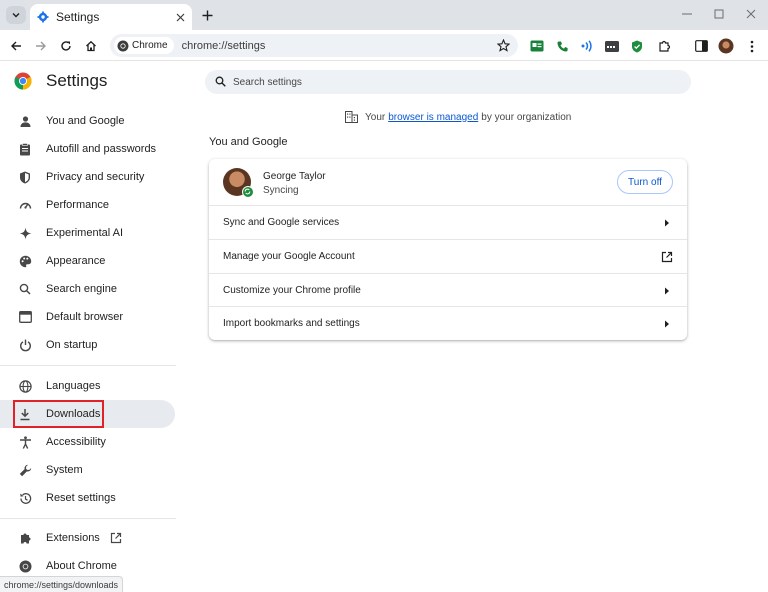  I want to click on chevron-down-icon, so click(16, 15).